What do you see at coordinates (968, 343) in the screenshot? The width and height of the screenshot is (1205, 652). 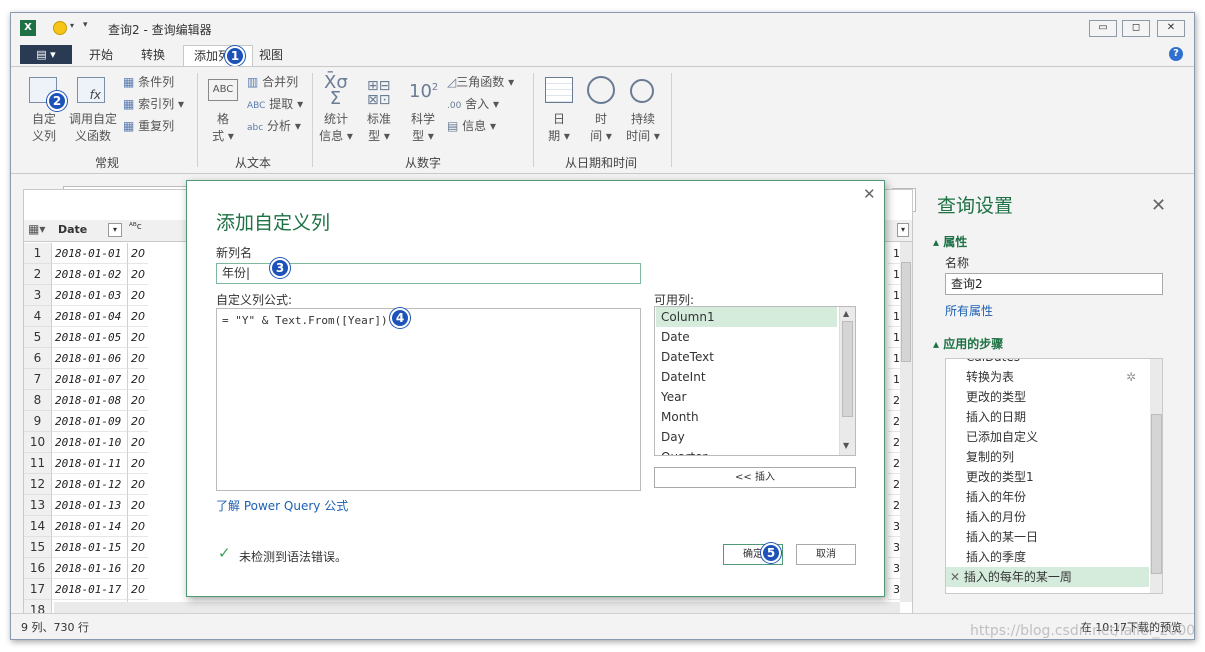 I see `applied-steps-header: ▴ 应用的步骤` at bounding box center [968, 343].